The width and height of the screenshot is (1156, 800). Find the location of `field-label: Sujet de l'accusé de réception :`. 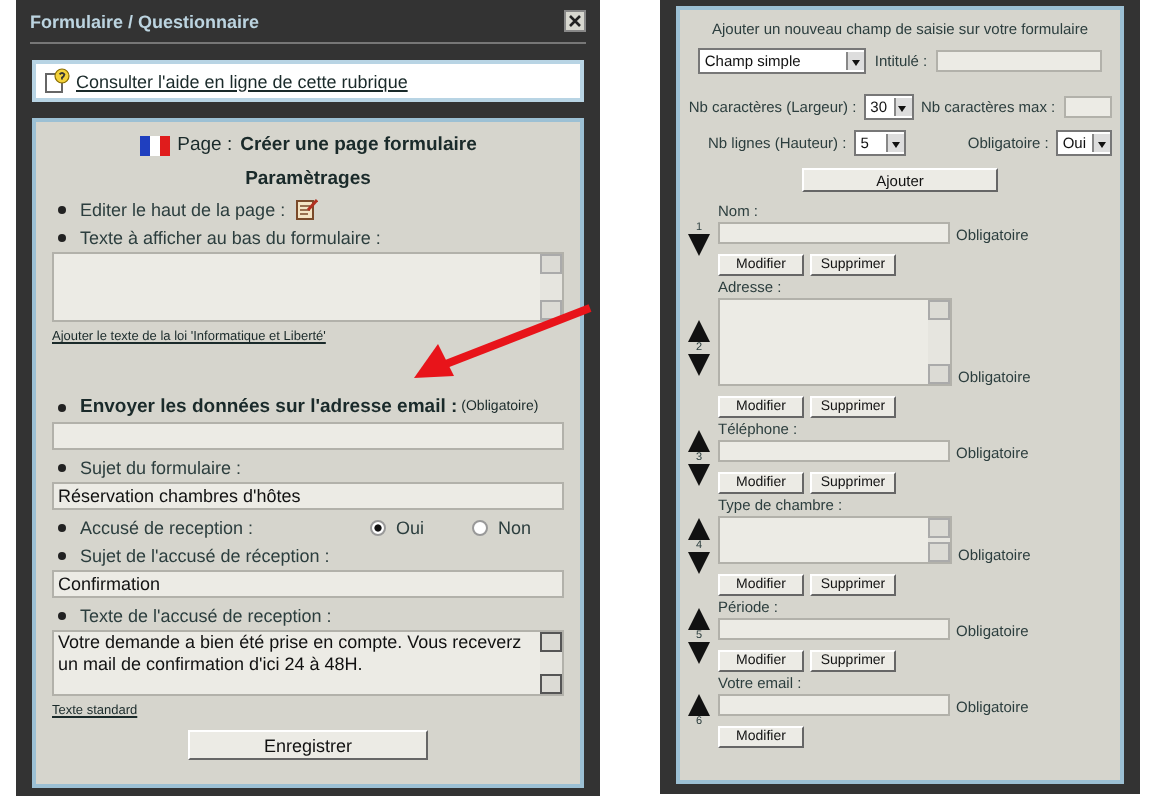

field-label: Sujet de l'accusé de réception : is located at coordinates (205, 556).